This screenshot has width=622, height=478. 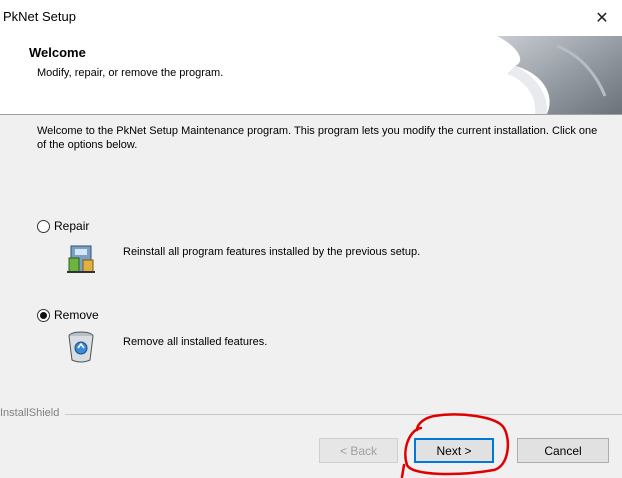 I want to click on close-button: ✕, so click(x=602, y=18).